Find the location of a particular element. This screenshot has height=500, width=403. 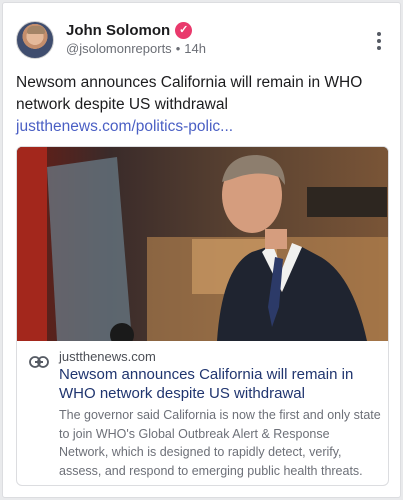

more-options-icon is located at coordinates (379, 41).